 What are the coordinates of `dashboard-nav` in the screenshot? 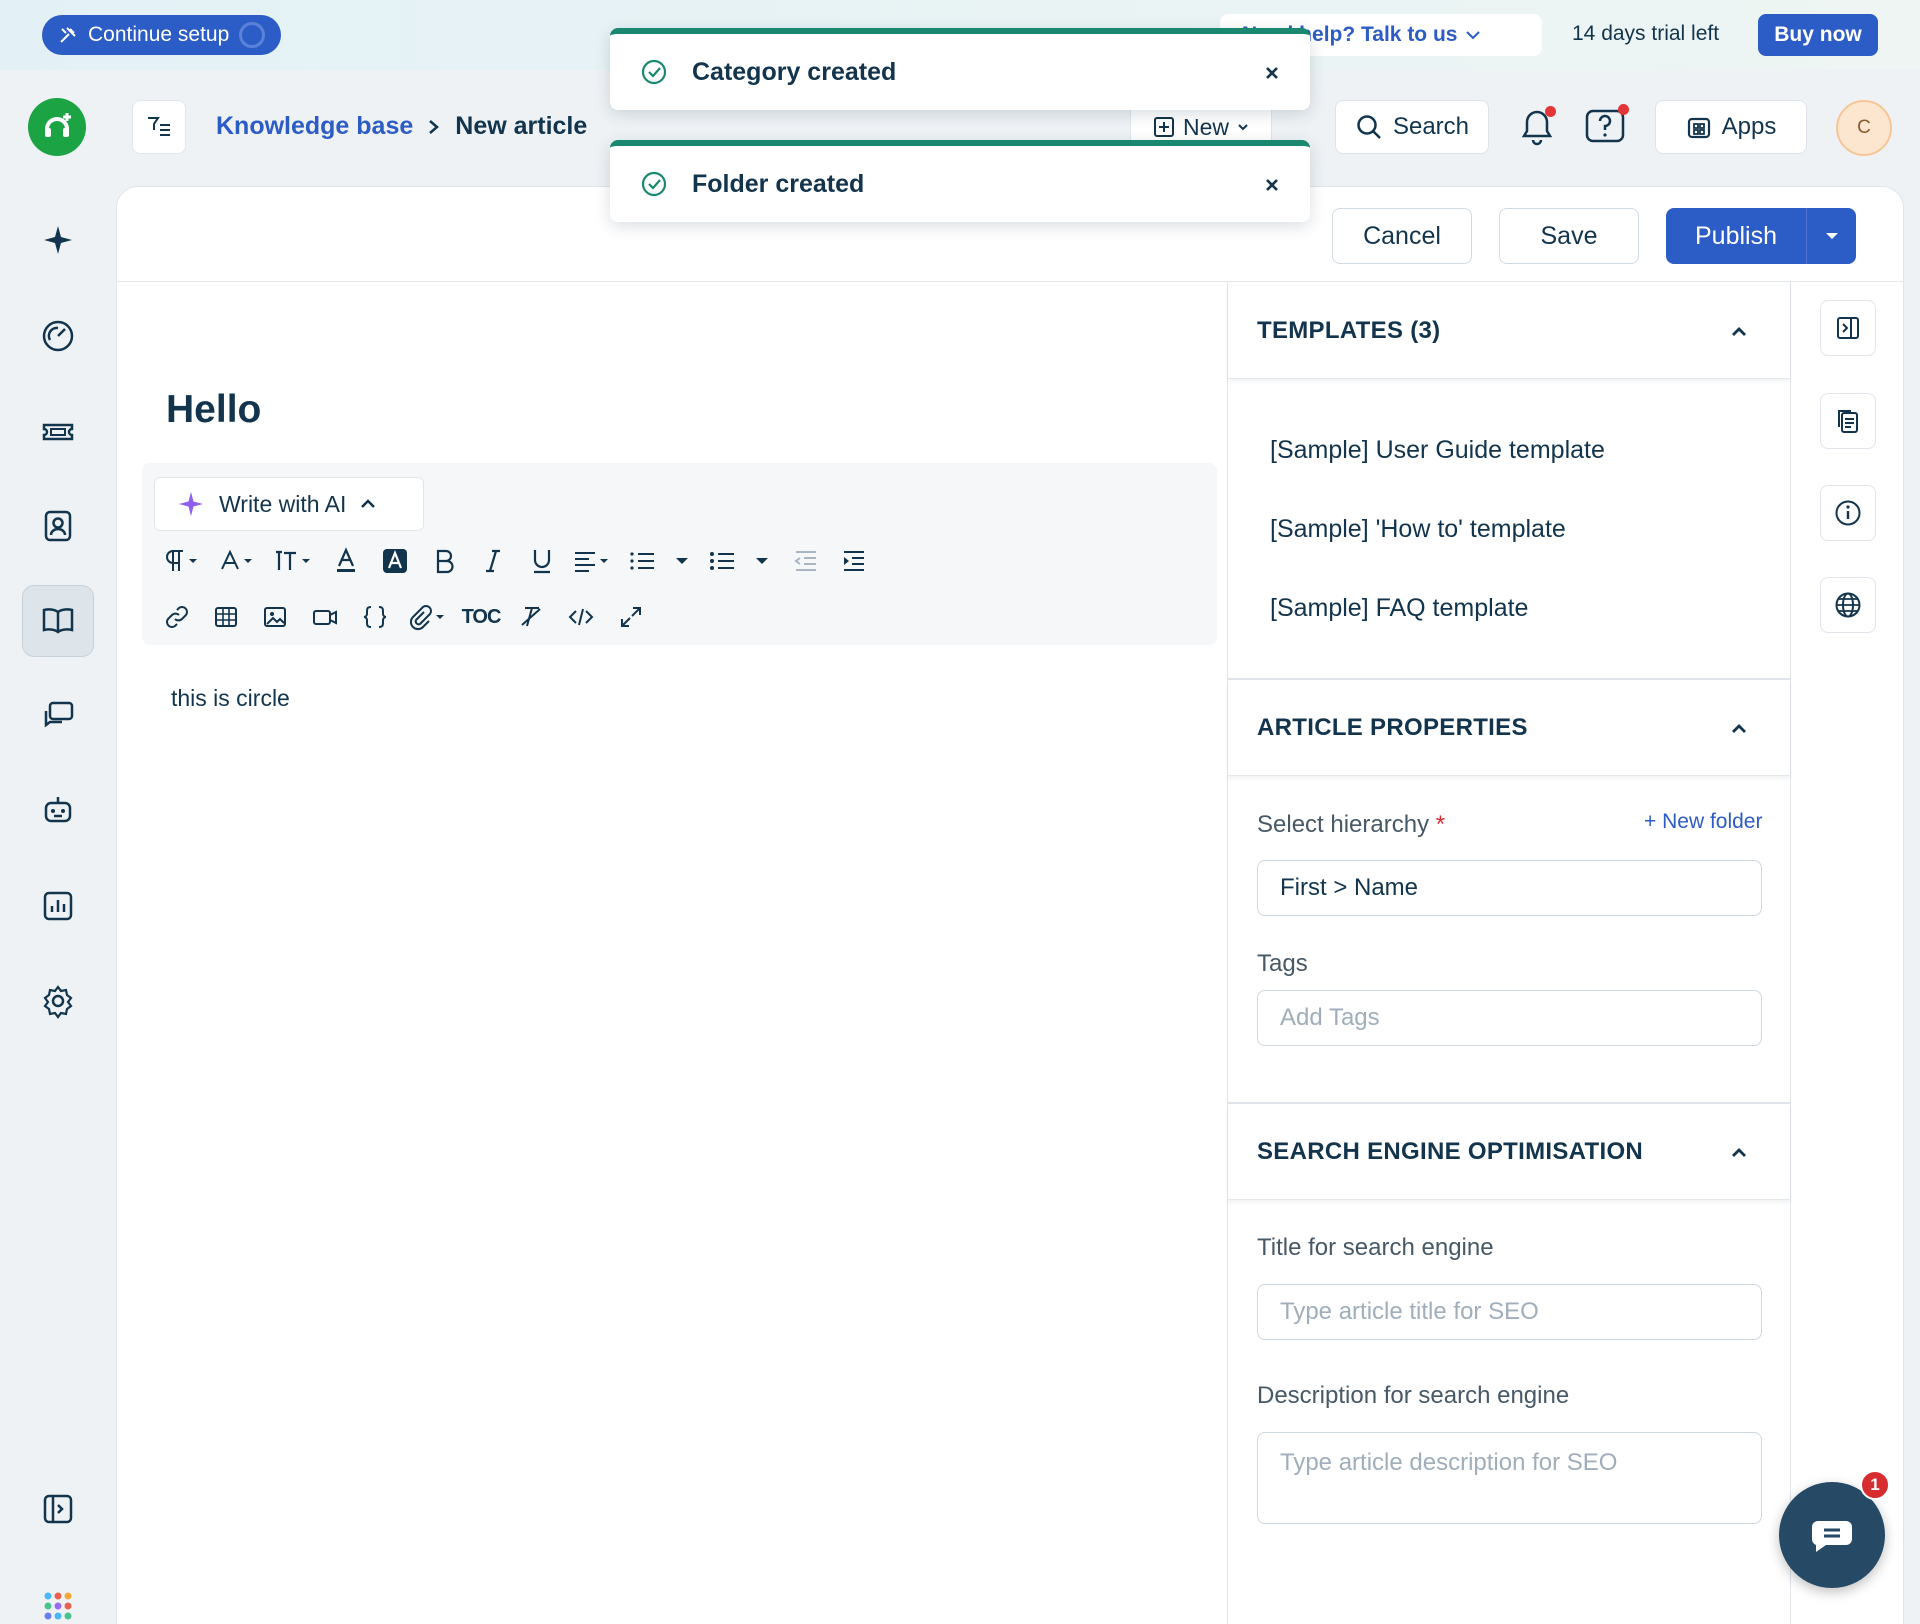 It's located at (58, 336).